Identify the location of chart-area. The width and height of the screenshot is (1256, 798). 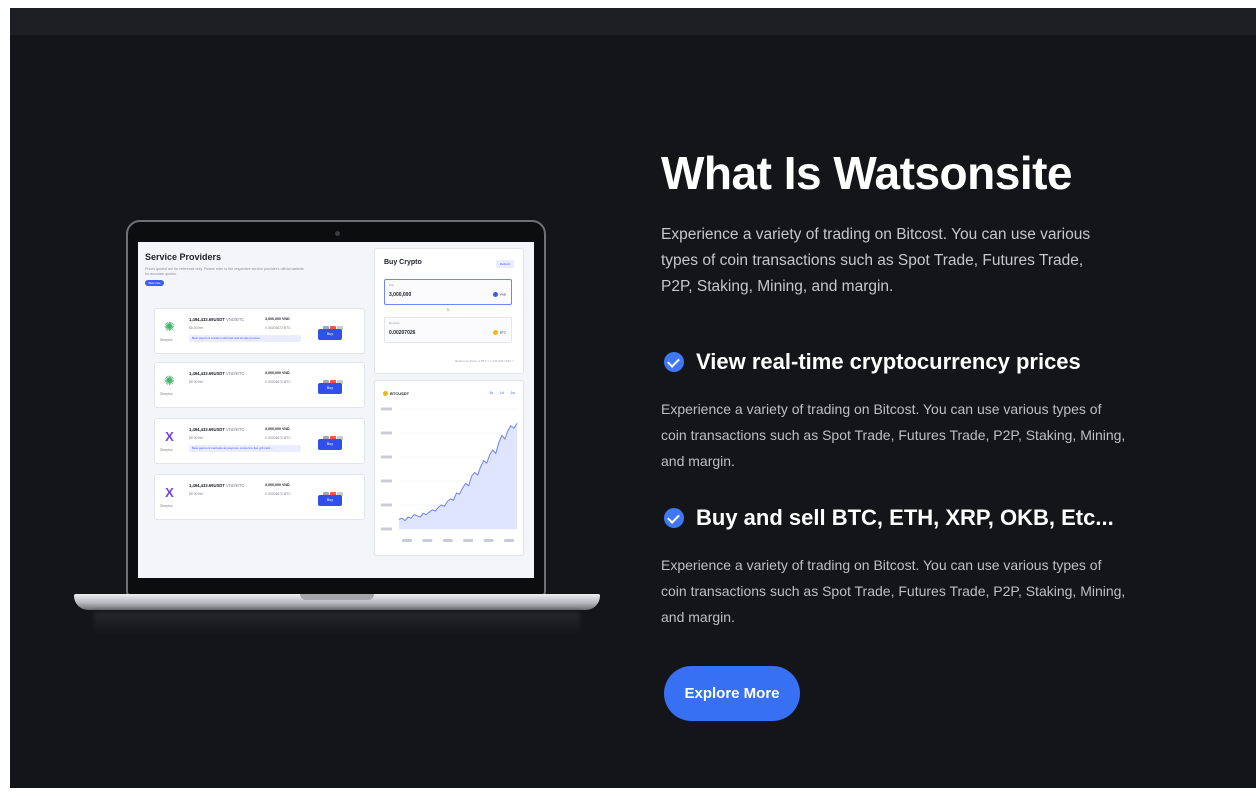
(458, 476).